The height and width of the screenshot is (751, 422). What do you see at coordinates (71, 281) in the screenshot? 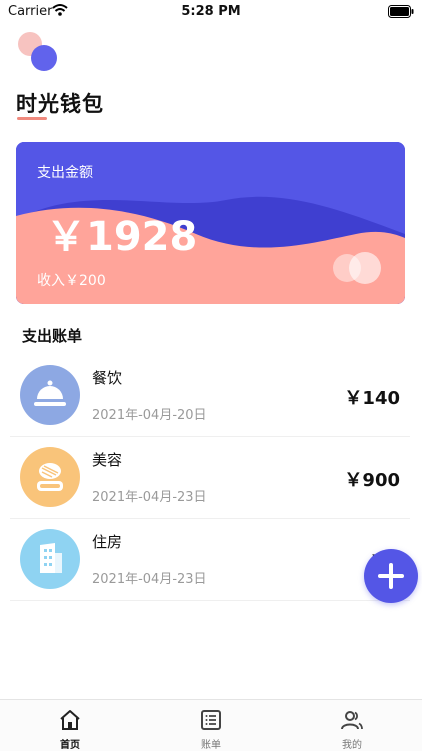
I see `income-label: 收入￥200` at bounding box center [71, 281].